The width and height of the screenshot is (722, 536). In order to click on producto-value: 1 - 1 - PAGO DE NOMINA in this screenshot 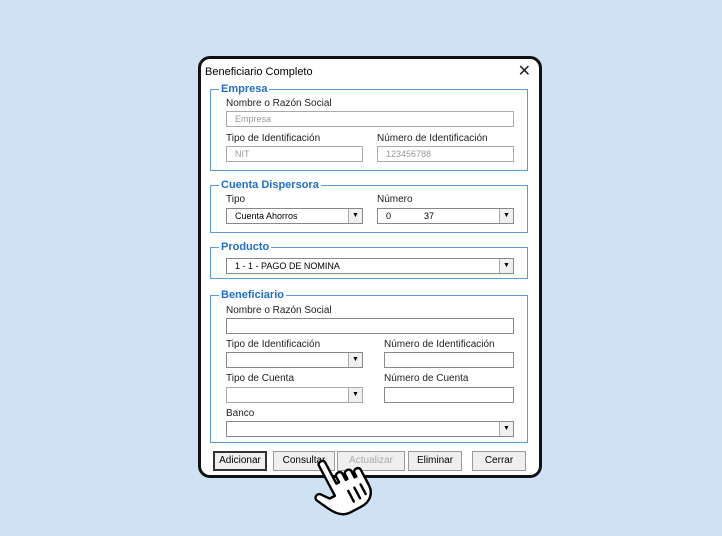, I will do `click(287, 266)`.